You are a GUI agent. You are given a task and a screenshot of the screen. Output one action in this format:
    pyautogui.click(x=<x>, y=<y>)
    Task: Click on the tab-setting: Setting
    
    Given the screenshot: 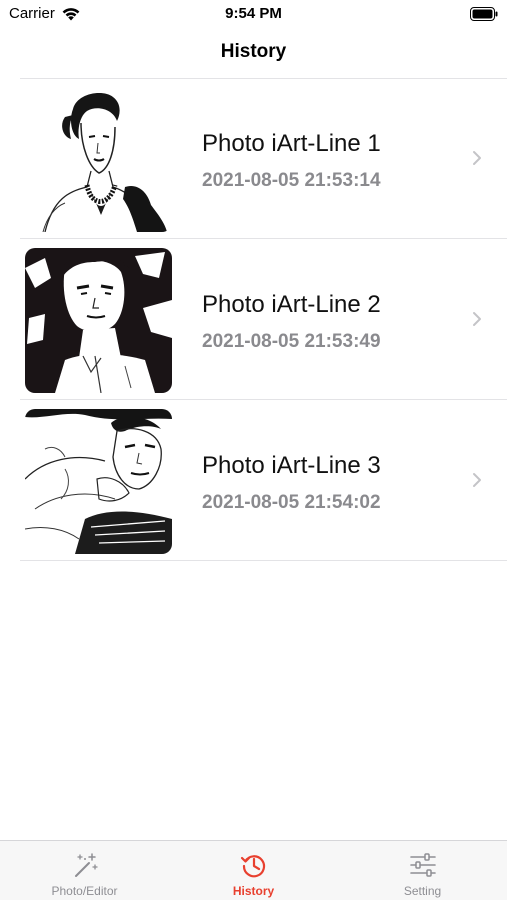 What is the action you would take?
    pyautogui.click(x=422, y=870)
    